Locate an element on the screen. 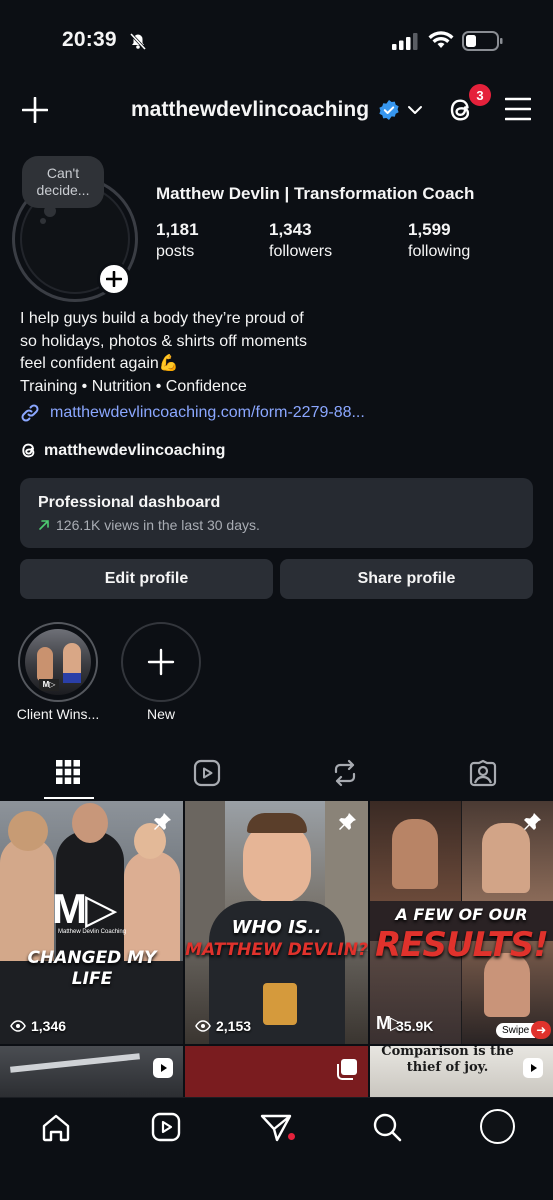 This screenshot has height=1200, width=553. posts-stat: 1,181 posts is located at coordinates (177, 240).